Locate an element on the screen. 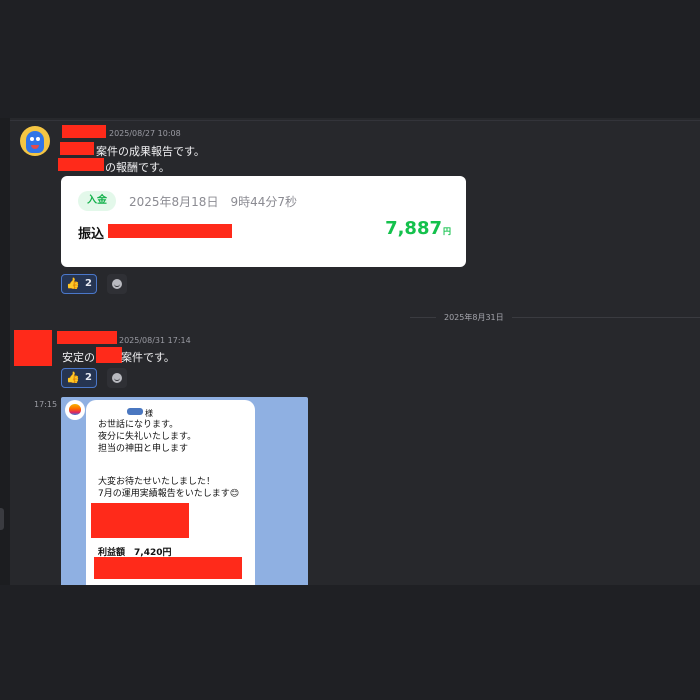 Image resolution: width=700 pixels, height=700 pixels. apple-icon is located at coordinates (75, 409).